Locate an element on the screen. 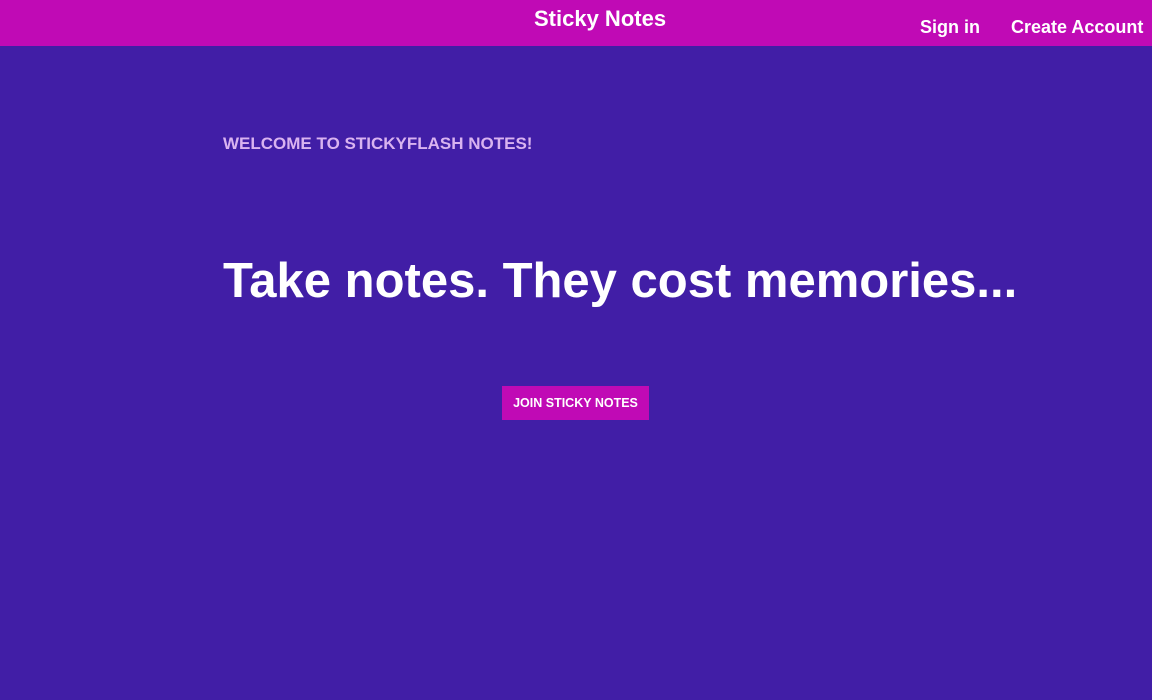 This screenshot has width=1152, height=700. sign-in-link: Sign in is located at coordinates (950, 27).